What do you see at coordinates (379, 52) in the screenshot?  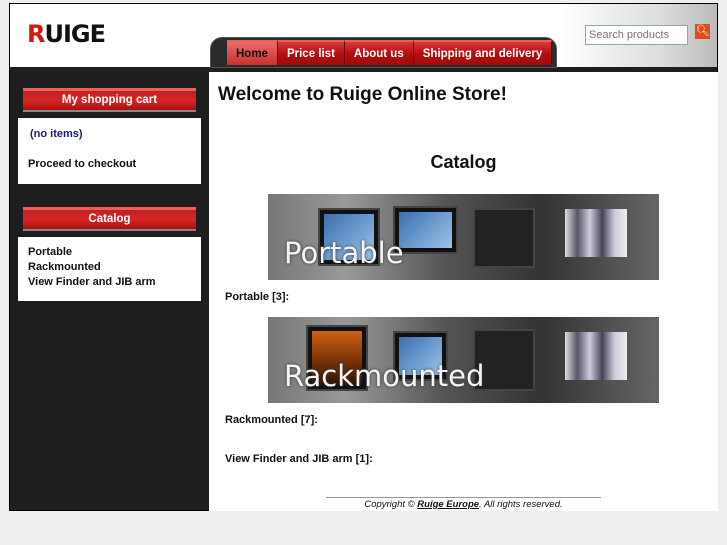 I see `nav-about-us: About us` at bounding box center [379, 52].